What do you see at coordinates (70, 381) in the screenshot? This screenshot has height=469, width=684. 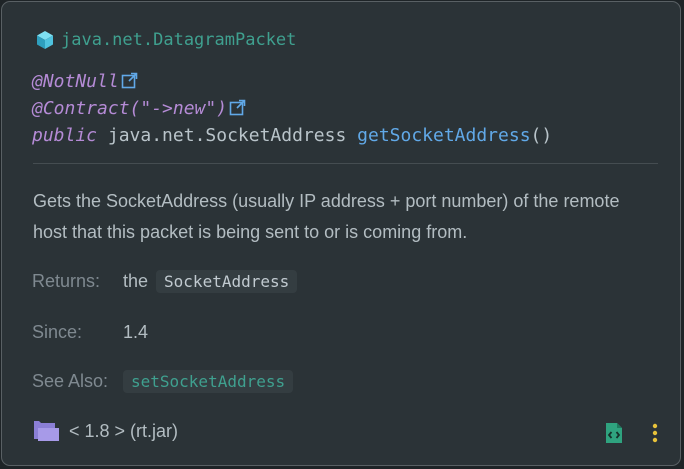 I see `see-also-label: See Also:` at bounding box center [70, 381].